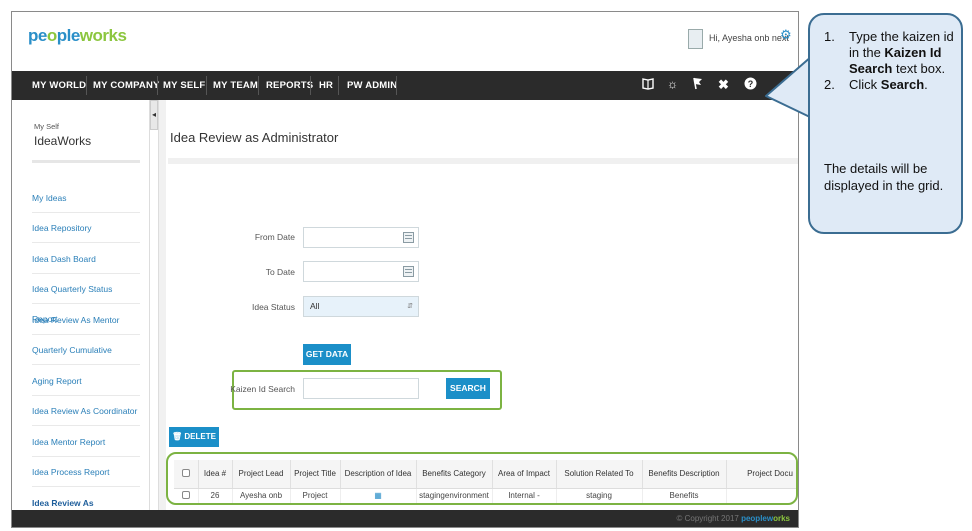 The width and height of the screenshot is (972, 531). Describe the element at coordinates (876, 84) in the screenshot. I see `instruction-step-2: 2. Click Search.` at that location.